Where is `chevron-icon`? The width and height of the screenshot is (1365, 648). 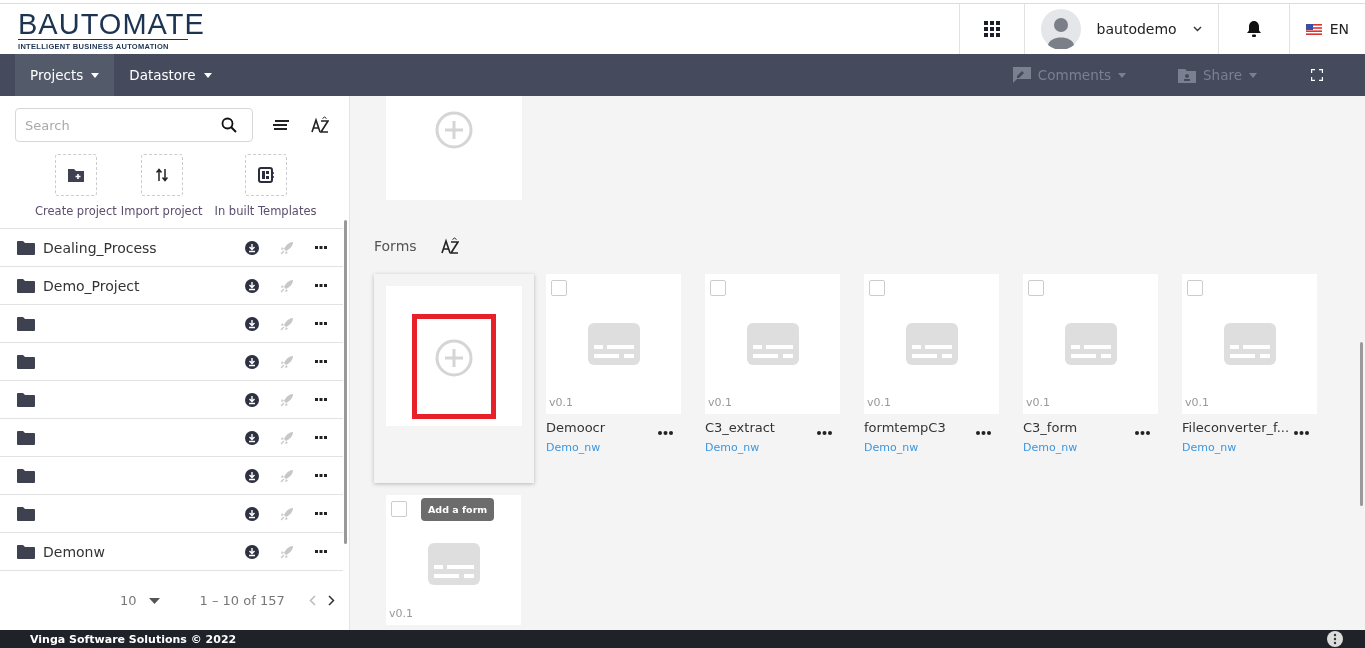
chevron-icon is located at coordinates (1197, 29).